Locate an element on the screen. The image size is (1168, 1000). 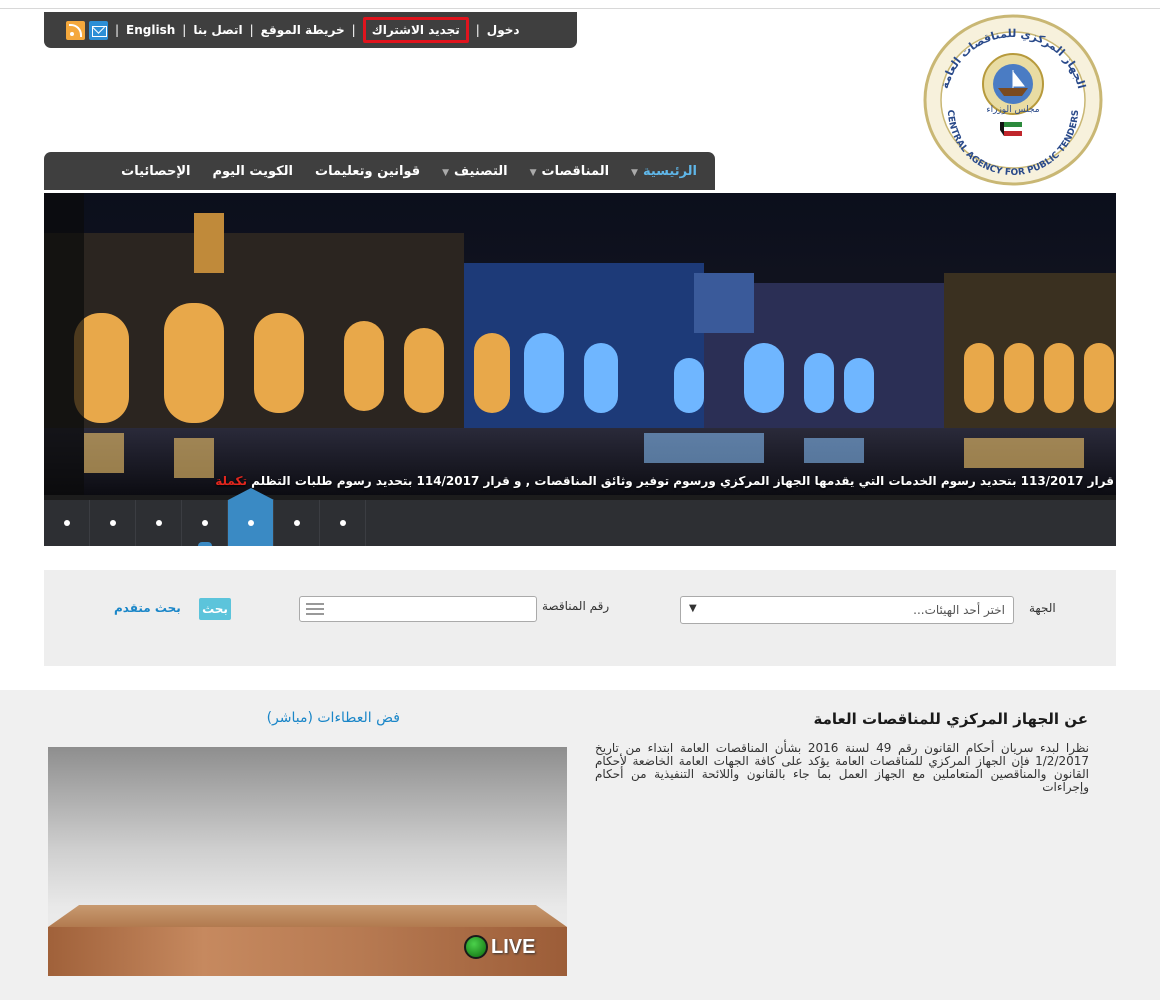
svg-text: مجلس الوزراء is located at coordinates (1012, 110).